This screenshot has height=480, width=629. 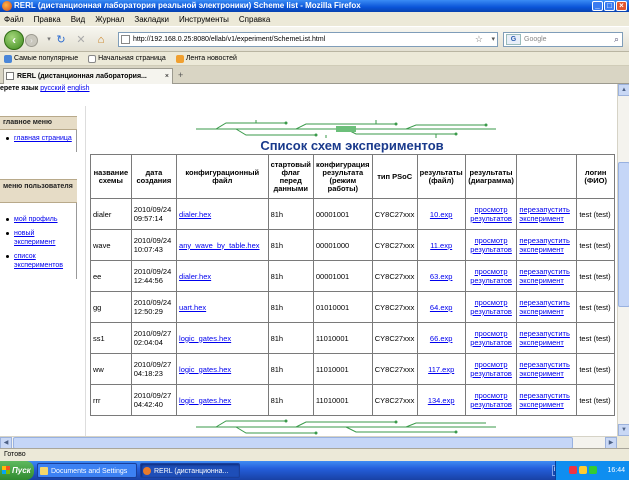 I want to click on network-tray-icon, so click(x=583, y=470).